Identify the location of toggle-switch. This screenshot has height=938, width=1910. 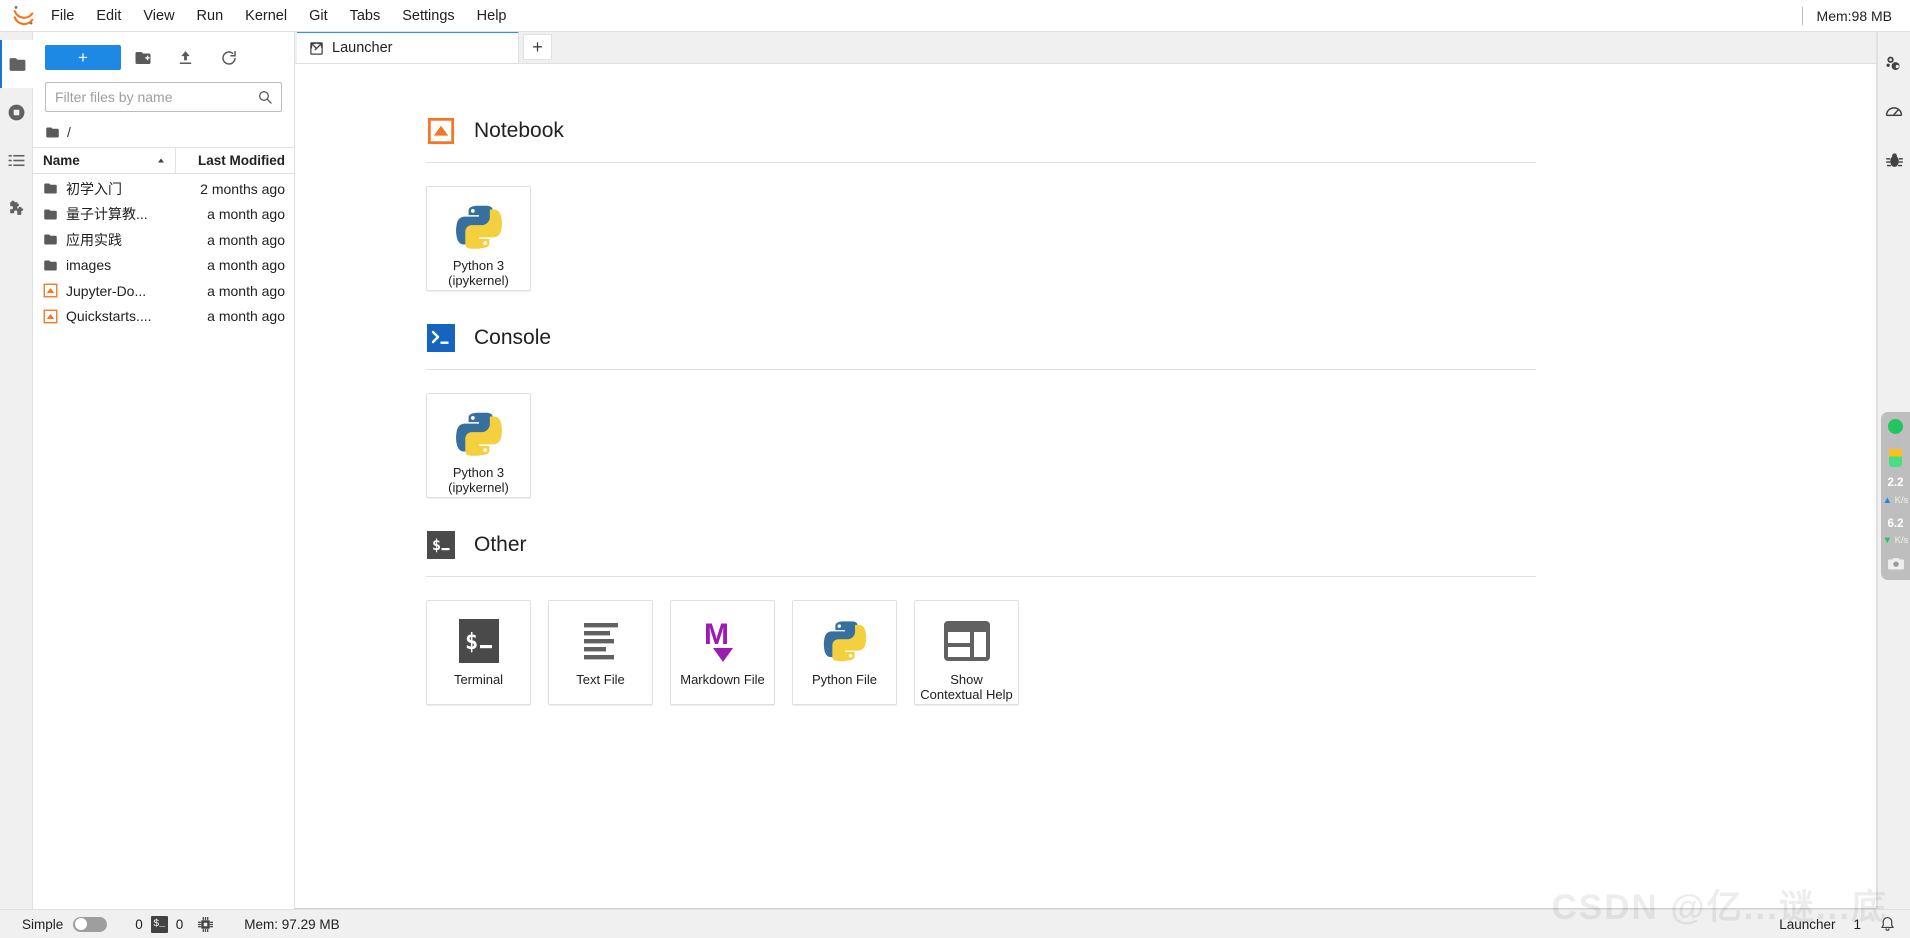
(90, 924).